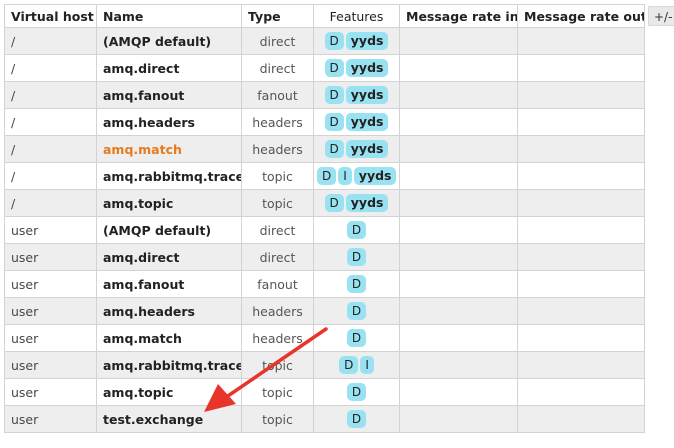  I want to click on exchange-name-link: test.exchange, so click(169, 419).